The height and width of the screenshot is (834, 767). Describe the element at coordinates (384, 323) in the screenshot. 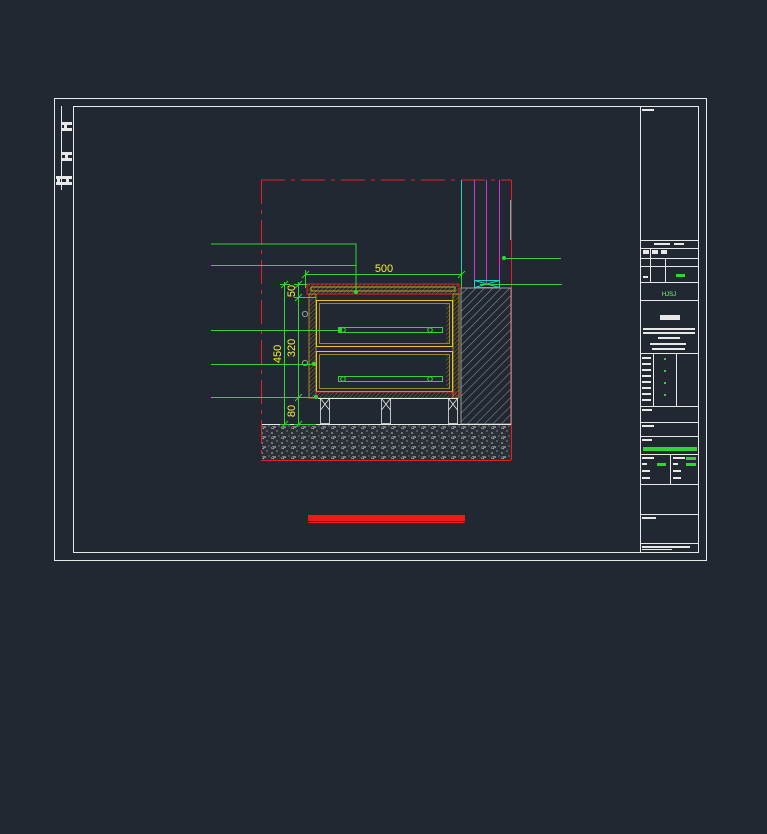

I see `upper-drawer` at that location.